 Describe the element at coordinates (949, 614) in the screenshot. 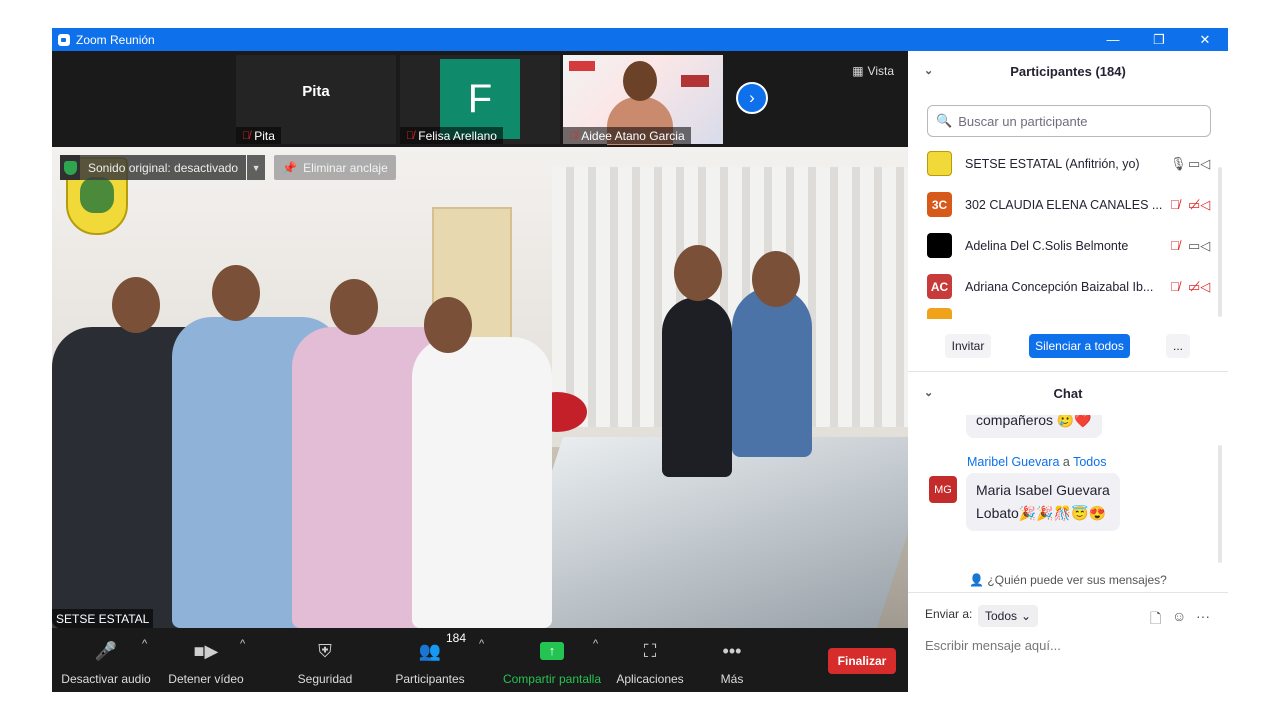

I see `send-to-label: Enviar a:` at that location.